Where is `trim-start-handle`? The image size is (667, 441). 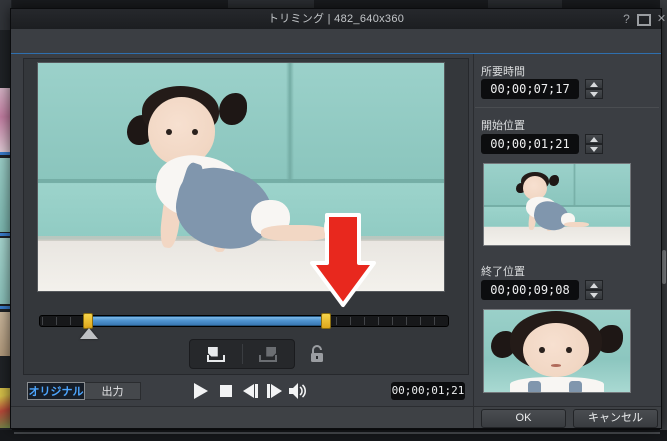 trim-start-handle is located at coordinates (88, 321).